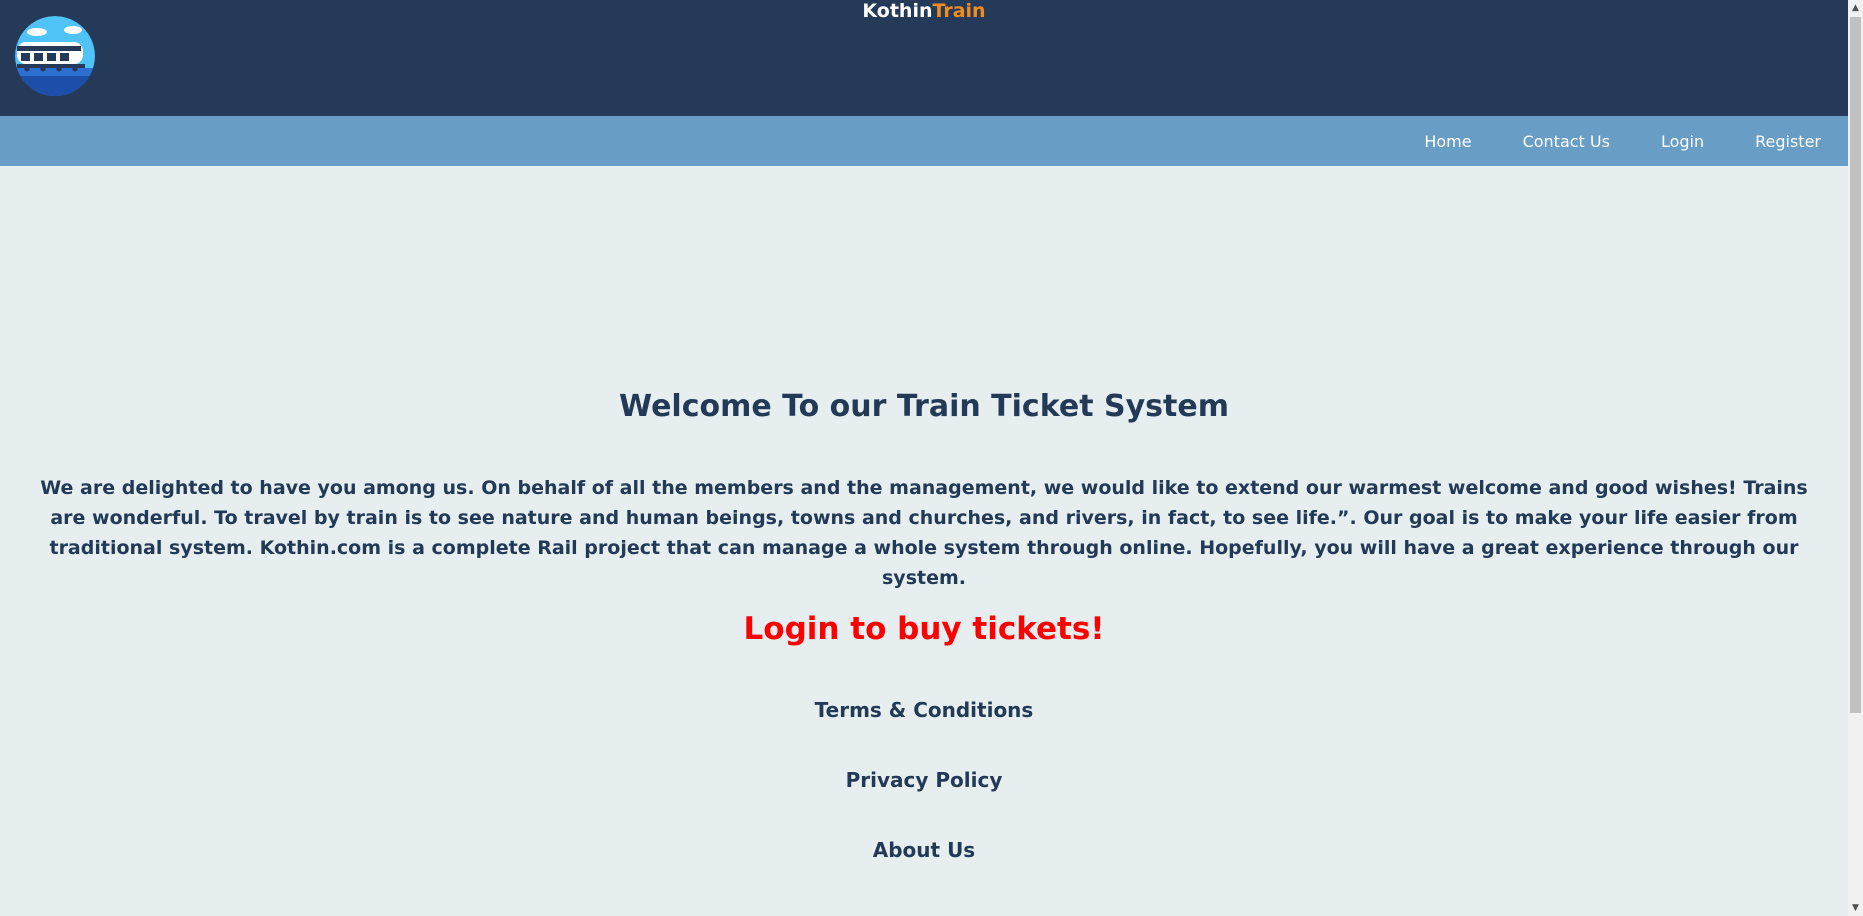  What do you see at coordinates (1855, 365) in the screenshot?
I see `scrollbar-thumb` at bounding box center [1855, 365].